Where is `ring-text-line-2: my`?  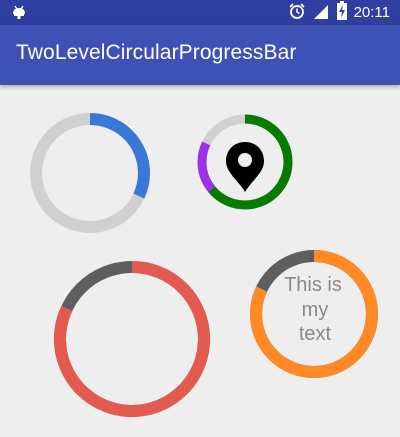
ring-text-line-2: my is located at coordinates (315, 310).